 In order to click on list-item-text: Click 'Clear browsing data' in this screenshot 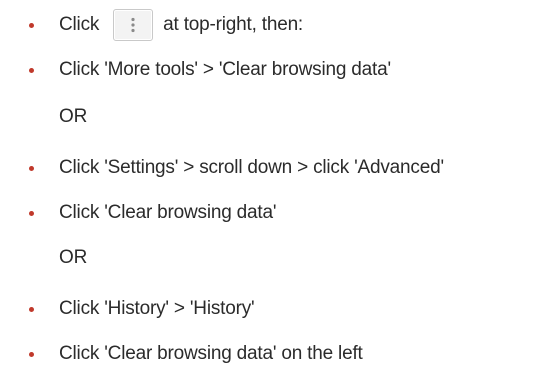, I will do `click(168, 212)`.